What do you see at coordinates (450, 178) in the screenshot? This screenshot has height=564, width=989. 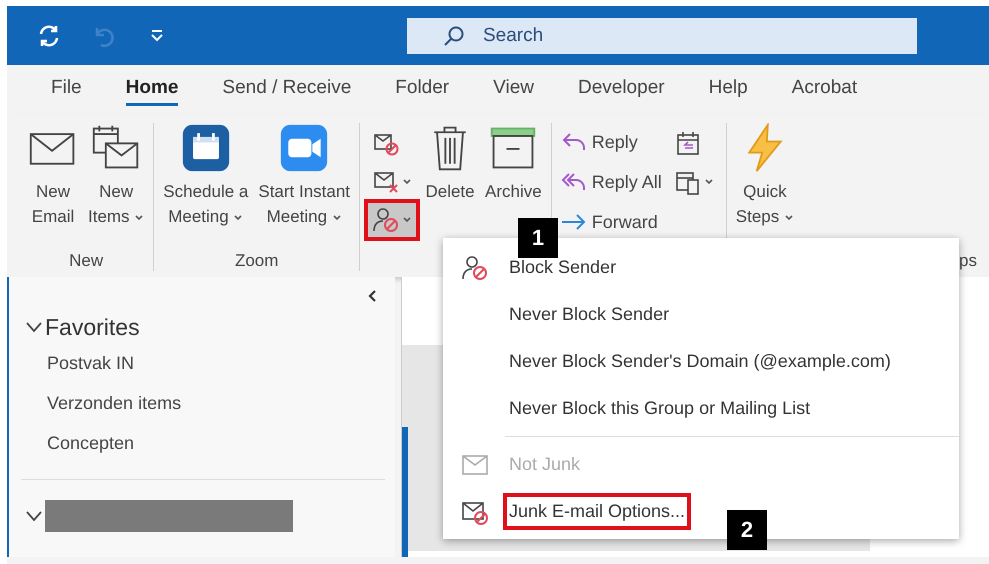 I see `ribbon-button: Delete` at bounding box center [450, 178].